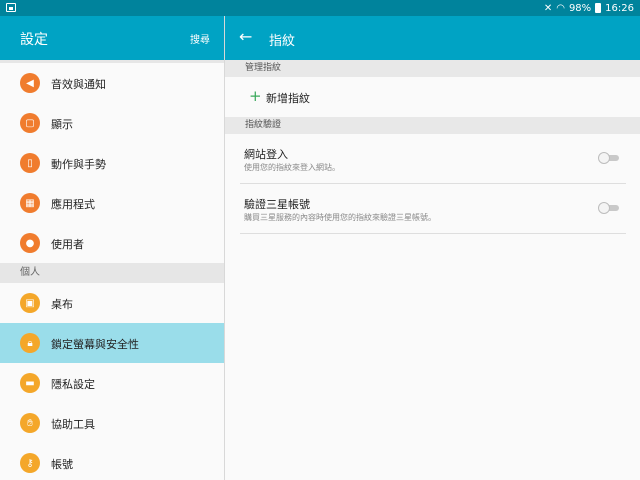 The width and height of the screenshot is (640, 480). Describe the element at coordinates (245, 36) in the screenshot. I see `back-arrow-icon: ←` at that location.